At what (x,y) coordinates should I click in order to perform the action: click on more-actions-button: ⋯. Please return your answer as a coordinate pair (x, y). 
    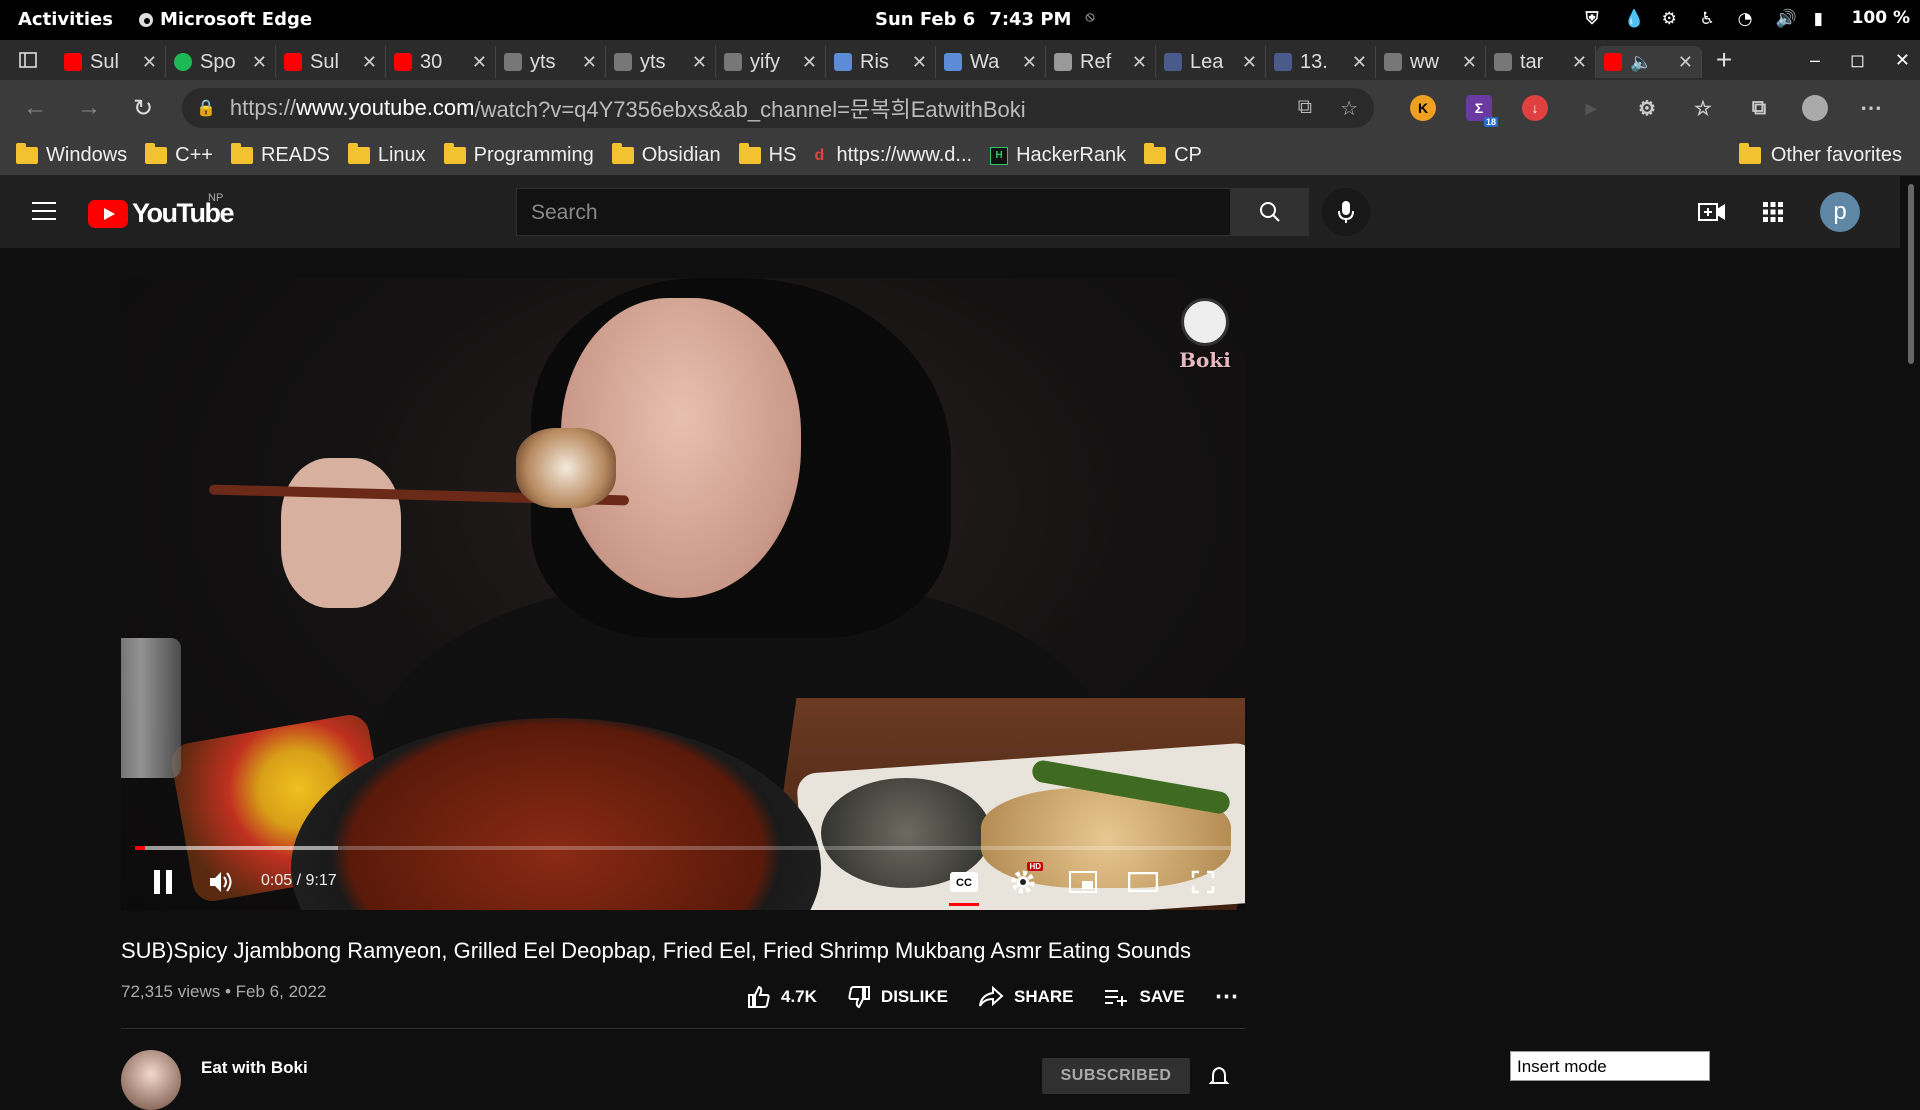
    Looking at the image, I should click on (1227, 996).